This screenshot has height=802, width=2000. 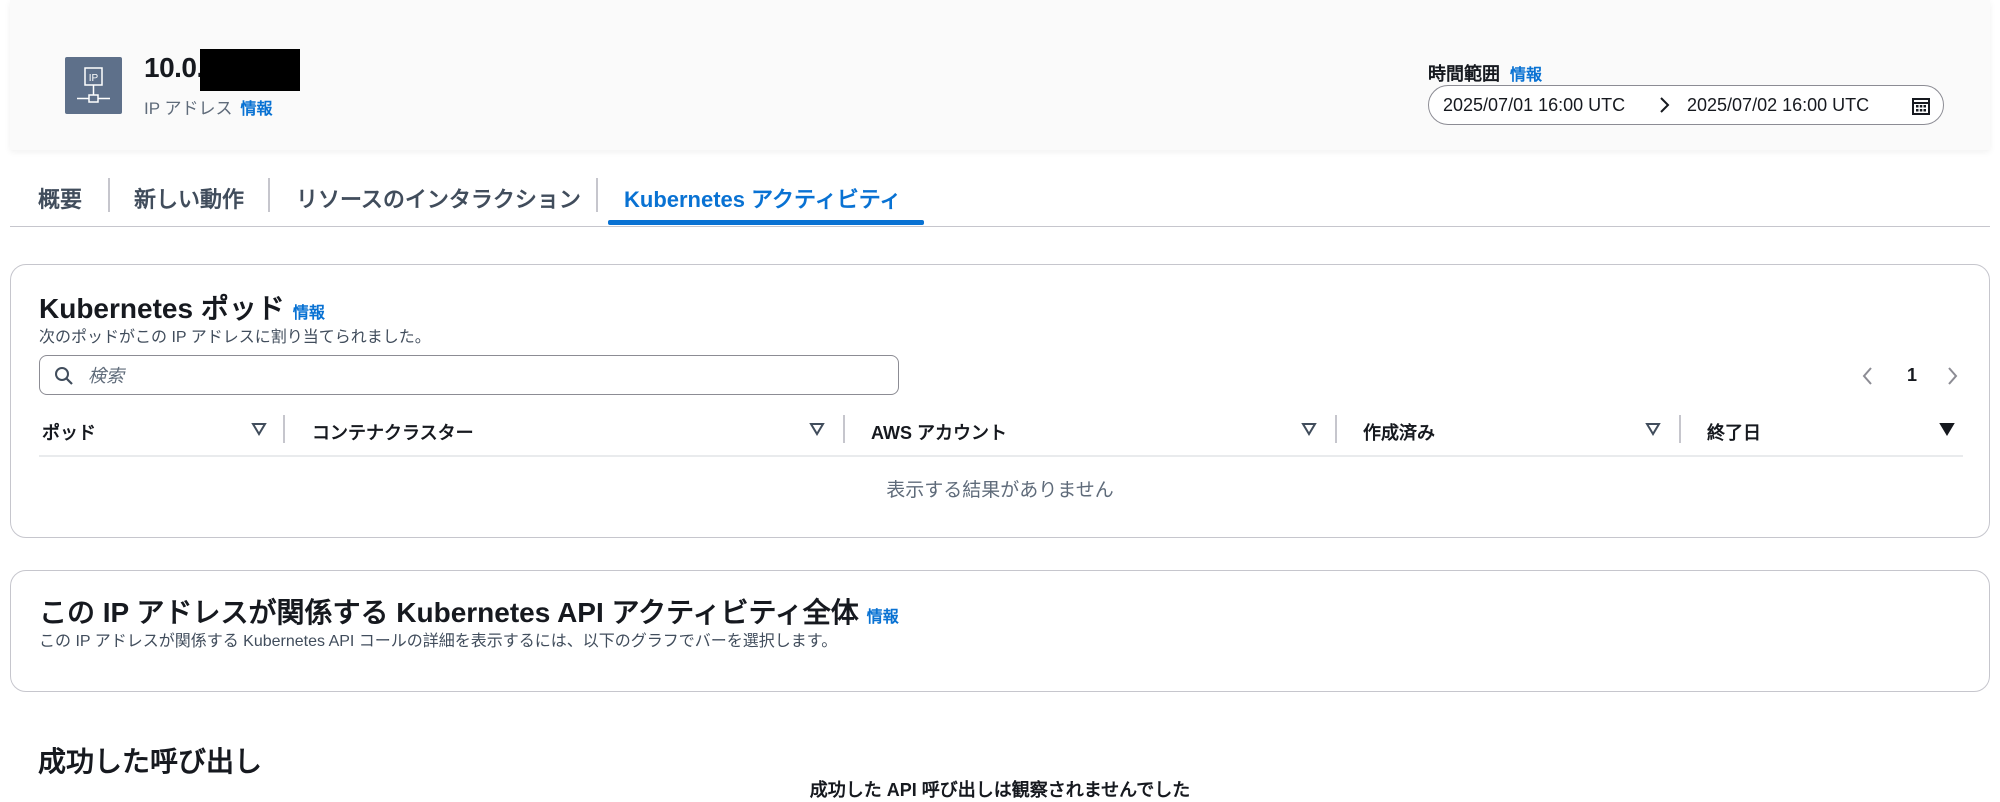 I want to click on tab-new-behavior: 新しい動作, so click(x=189, y=198).